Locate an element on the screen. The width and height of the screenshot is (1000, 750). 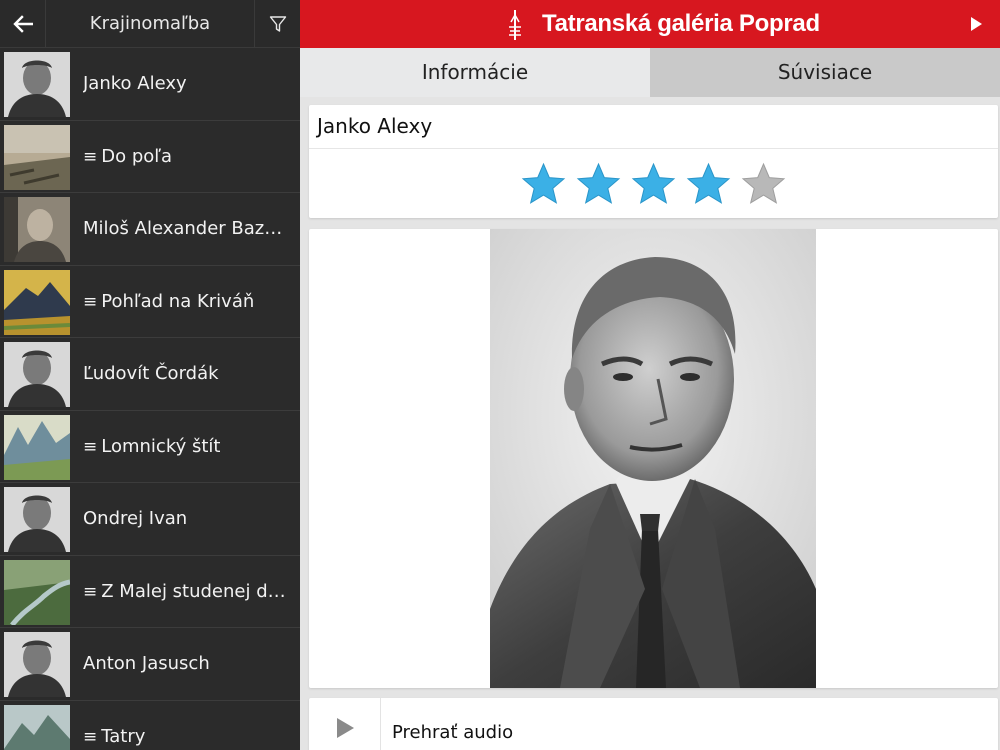
tab-bar: Informácie Súvisiace is located at coordinates (650, 72).